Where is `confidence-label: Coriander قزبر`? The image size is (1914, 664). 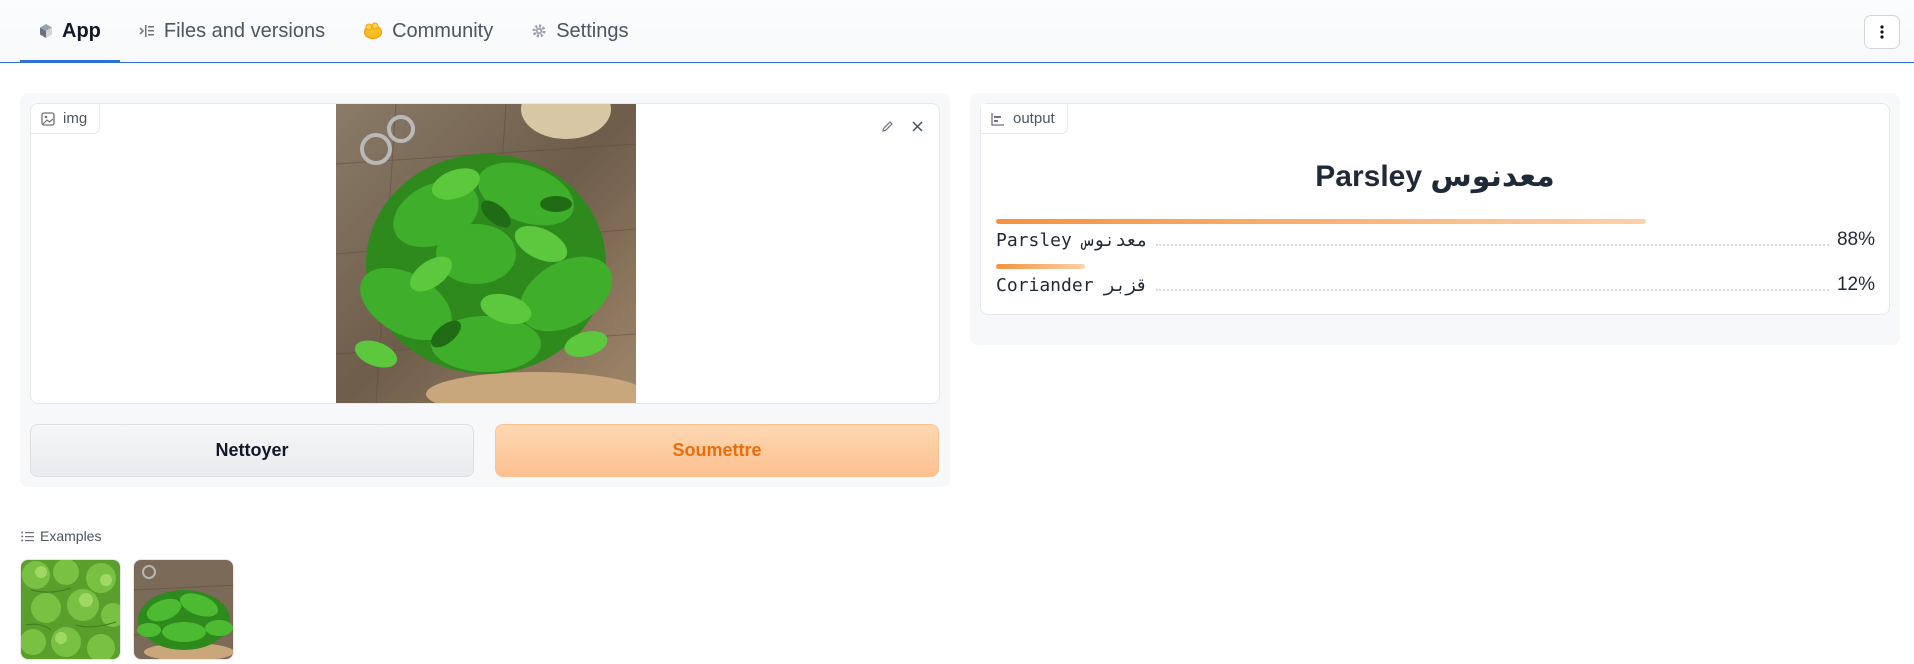 confidence-label: Coriander قزبر is located at coordinates (1072, 285).